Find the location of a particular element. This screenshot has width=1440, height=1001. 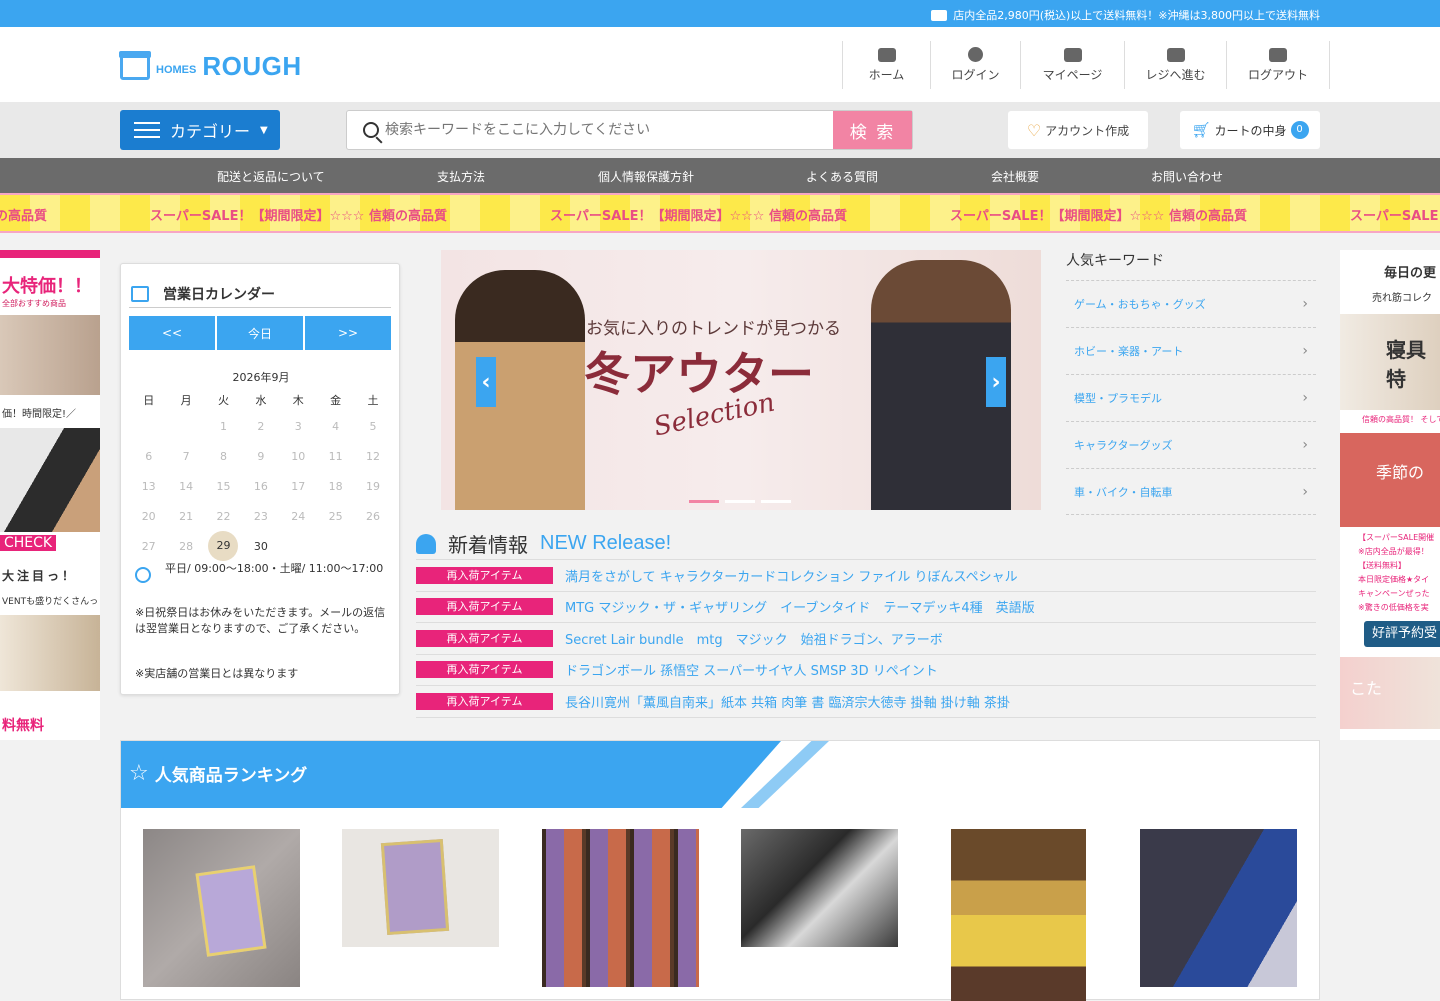

keyword-item: ゲーム・おもちゃ・グッズ › is located at coordinates (1191, 303).